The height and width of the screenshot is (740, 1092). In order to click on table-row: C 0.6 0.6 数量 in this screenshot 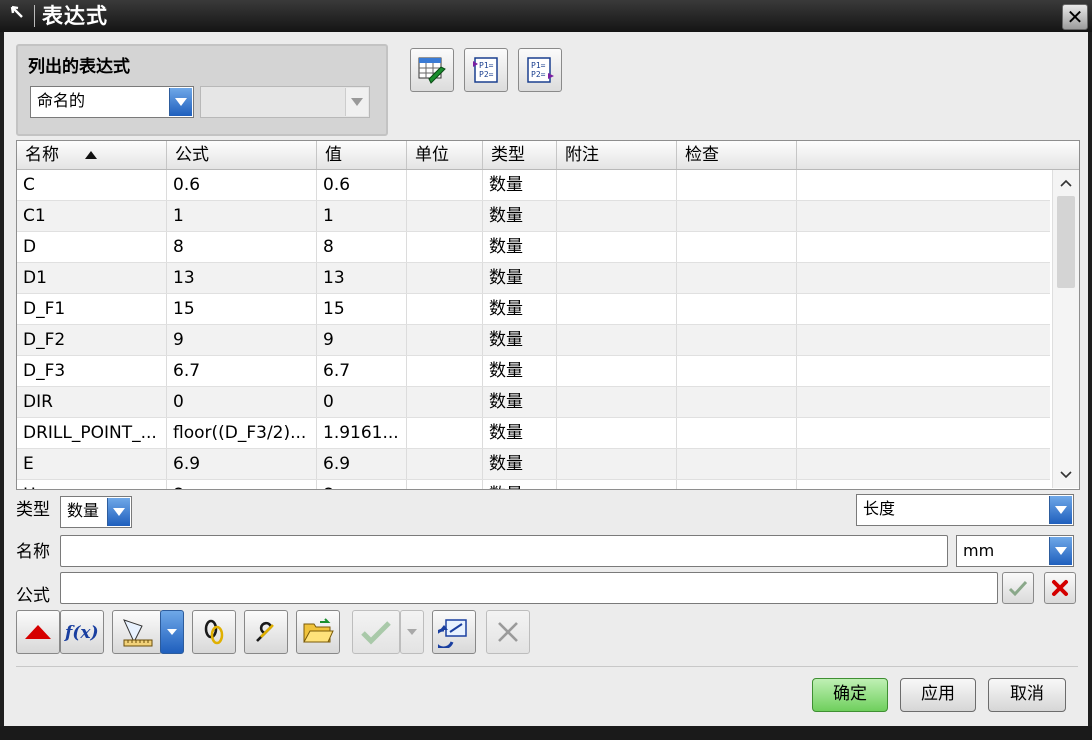, I will do `click(533, 185)`.